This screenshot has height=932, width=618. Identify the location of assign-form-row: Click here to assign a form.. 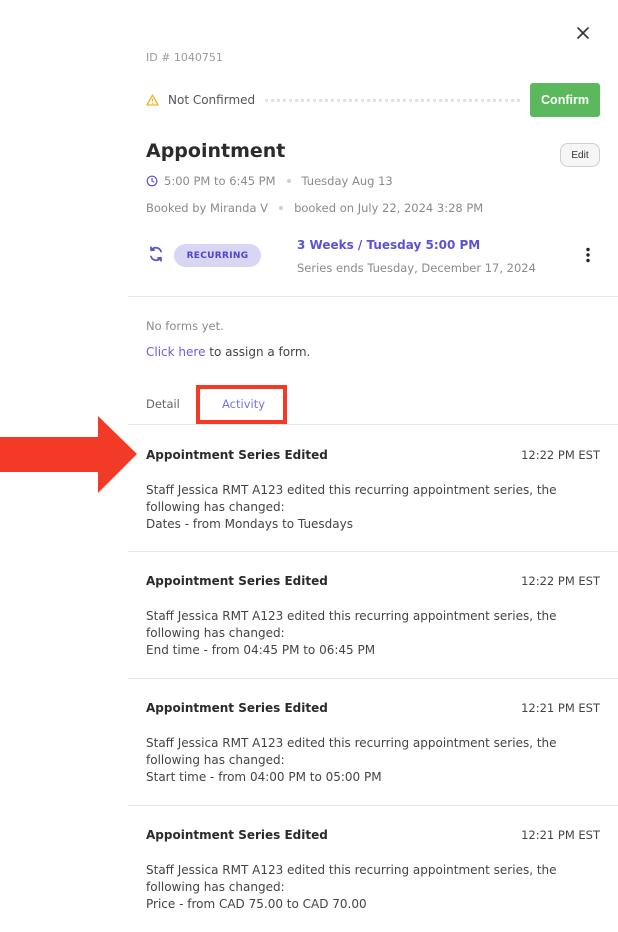
(228, 352).